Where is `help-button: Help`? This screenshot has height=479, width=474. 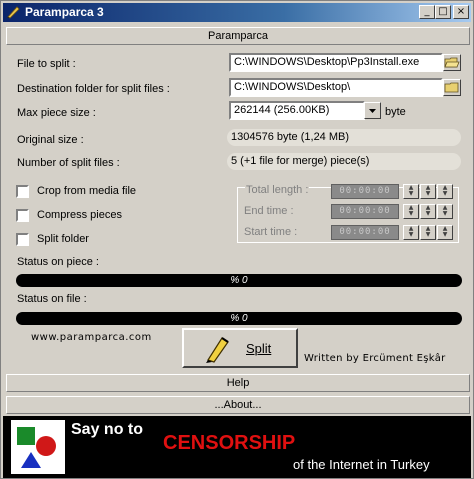
help-button: Help is located at coordinates (238, 383).